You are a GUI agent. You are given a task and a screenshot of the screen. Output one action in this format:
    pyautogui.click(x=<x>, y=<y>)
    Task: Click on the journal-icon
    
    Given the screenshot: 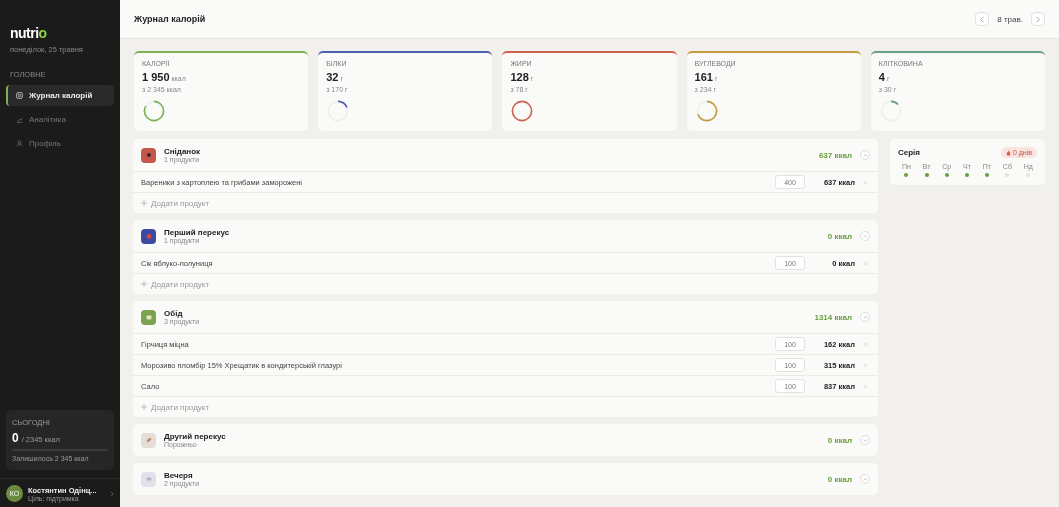 What is the action you would take?
    pyautogui.click(x=19, y=95)
    